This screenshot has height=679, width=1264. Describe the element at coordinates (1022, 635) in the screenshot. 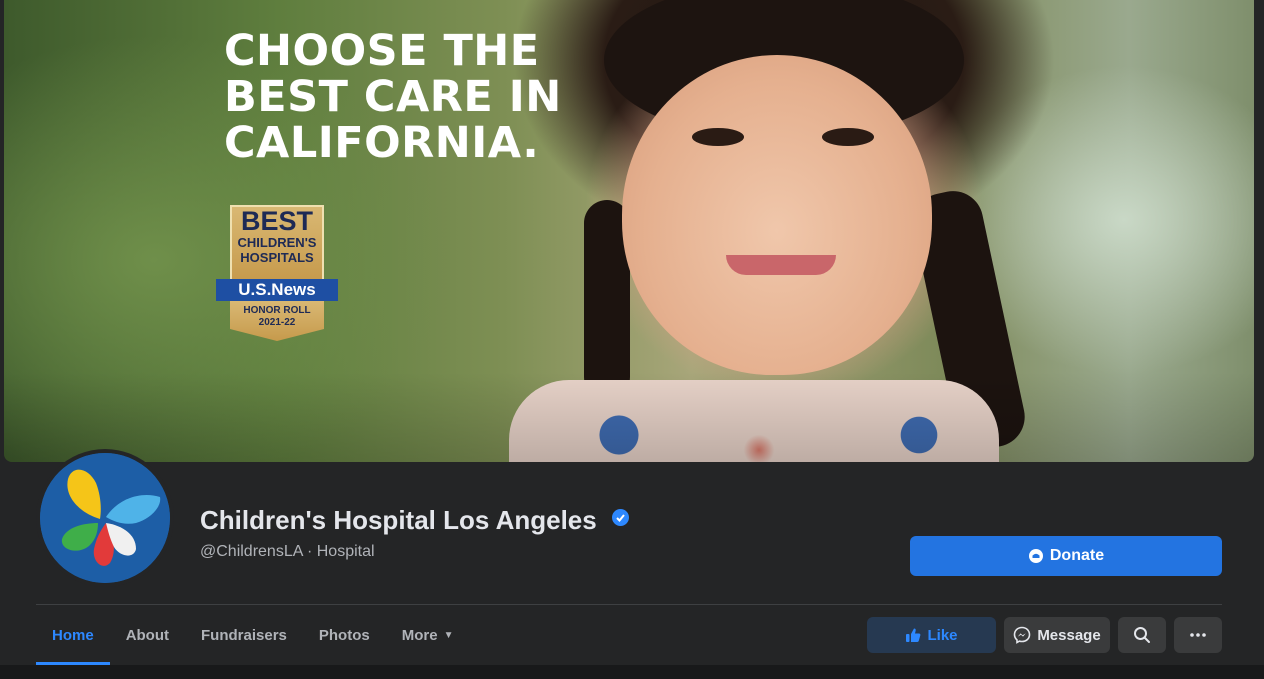

I see `messenger-icon` at that location.